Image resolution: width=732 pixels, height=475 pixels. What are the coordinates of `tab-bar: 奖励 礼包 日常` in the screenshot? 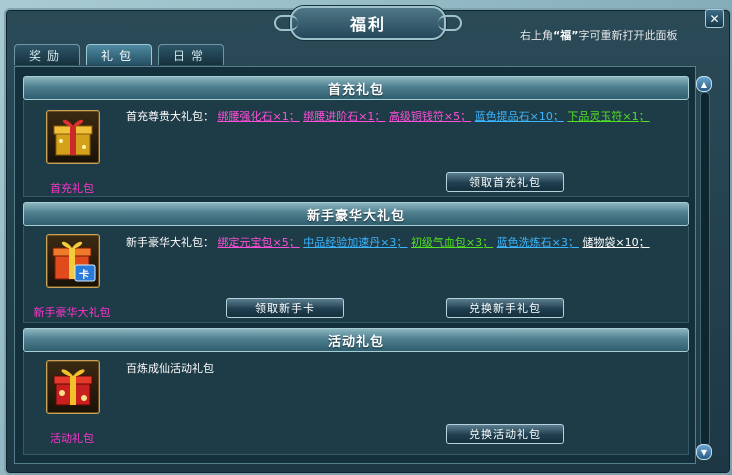 It's located at (122, 55).